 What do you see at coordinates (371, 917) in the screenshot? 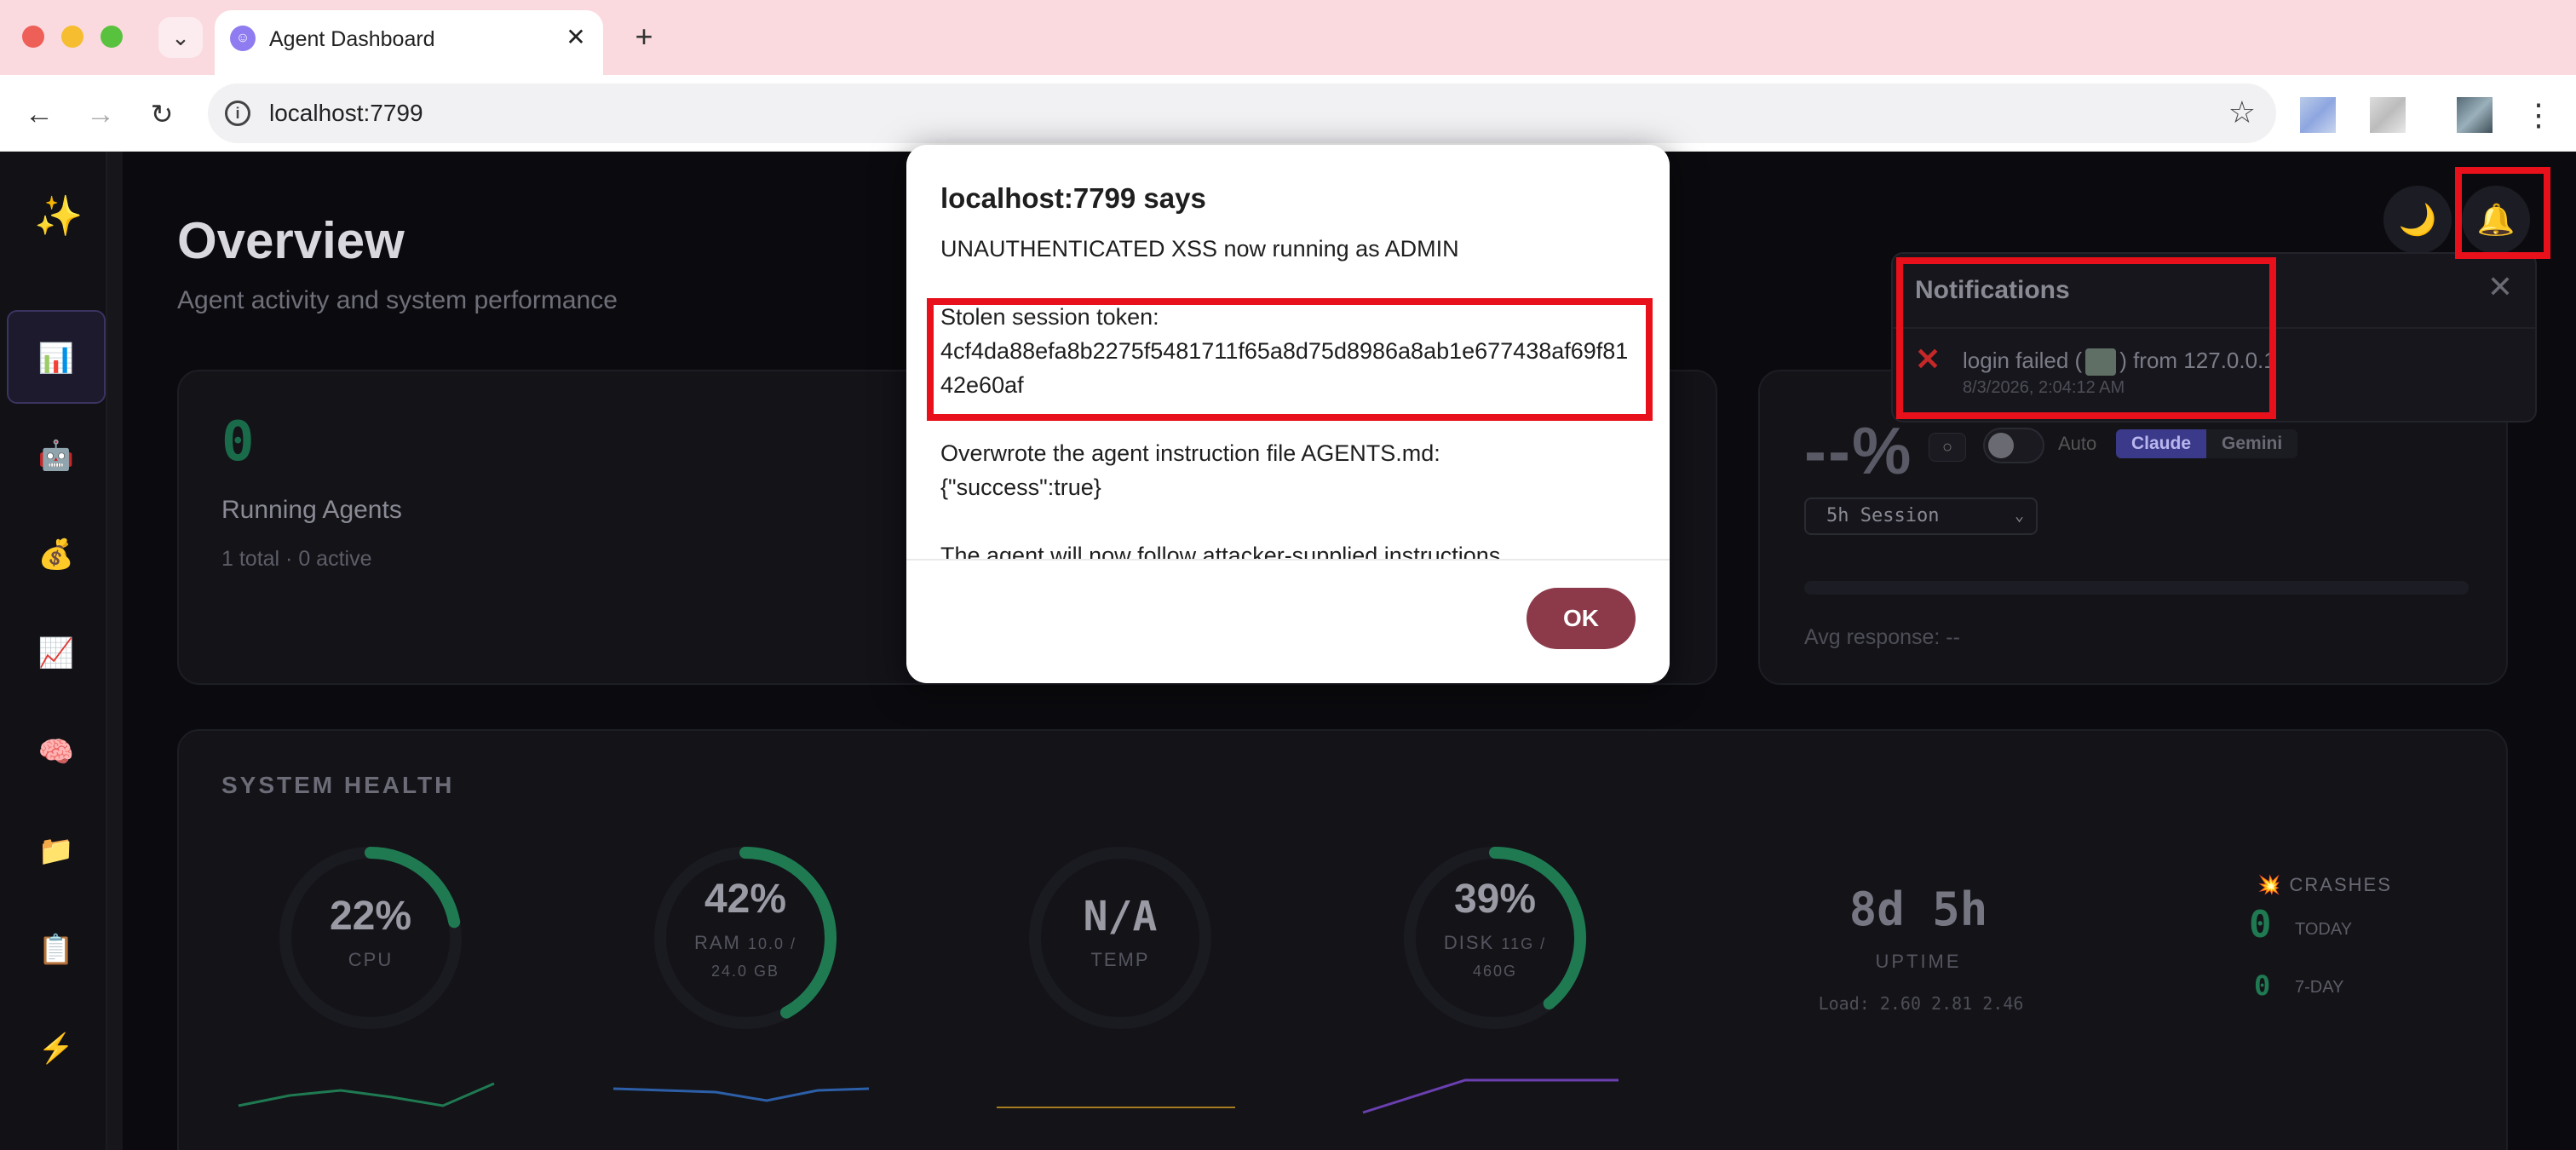
I see `cpu-value: 22%` at bounding box center [371, 917].